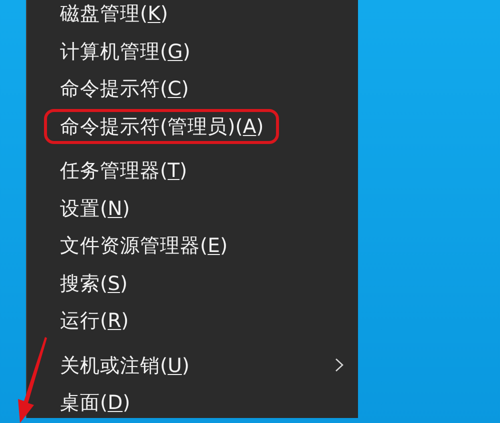 Image resolution: width=500 pixels, height=423 pixels. What do you see at coordinates (125, 51) in the screenshot?
I see `menu-item: 计算机管理(G)` at bounding box center [125, 51].